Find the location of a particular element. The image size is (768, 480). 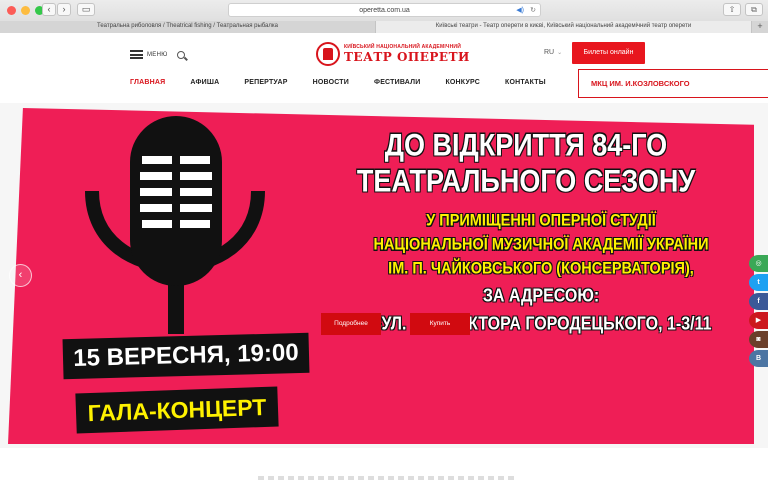

nav-contest: КОНКУРС is located at coordinates (462, 82).